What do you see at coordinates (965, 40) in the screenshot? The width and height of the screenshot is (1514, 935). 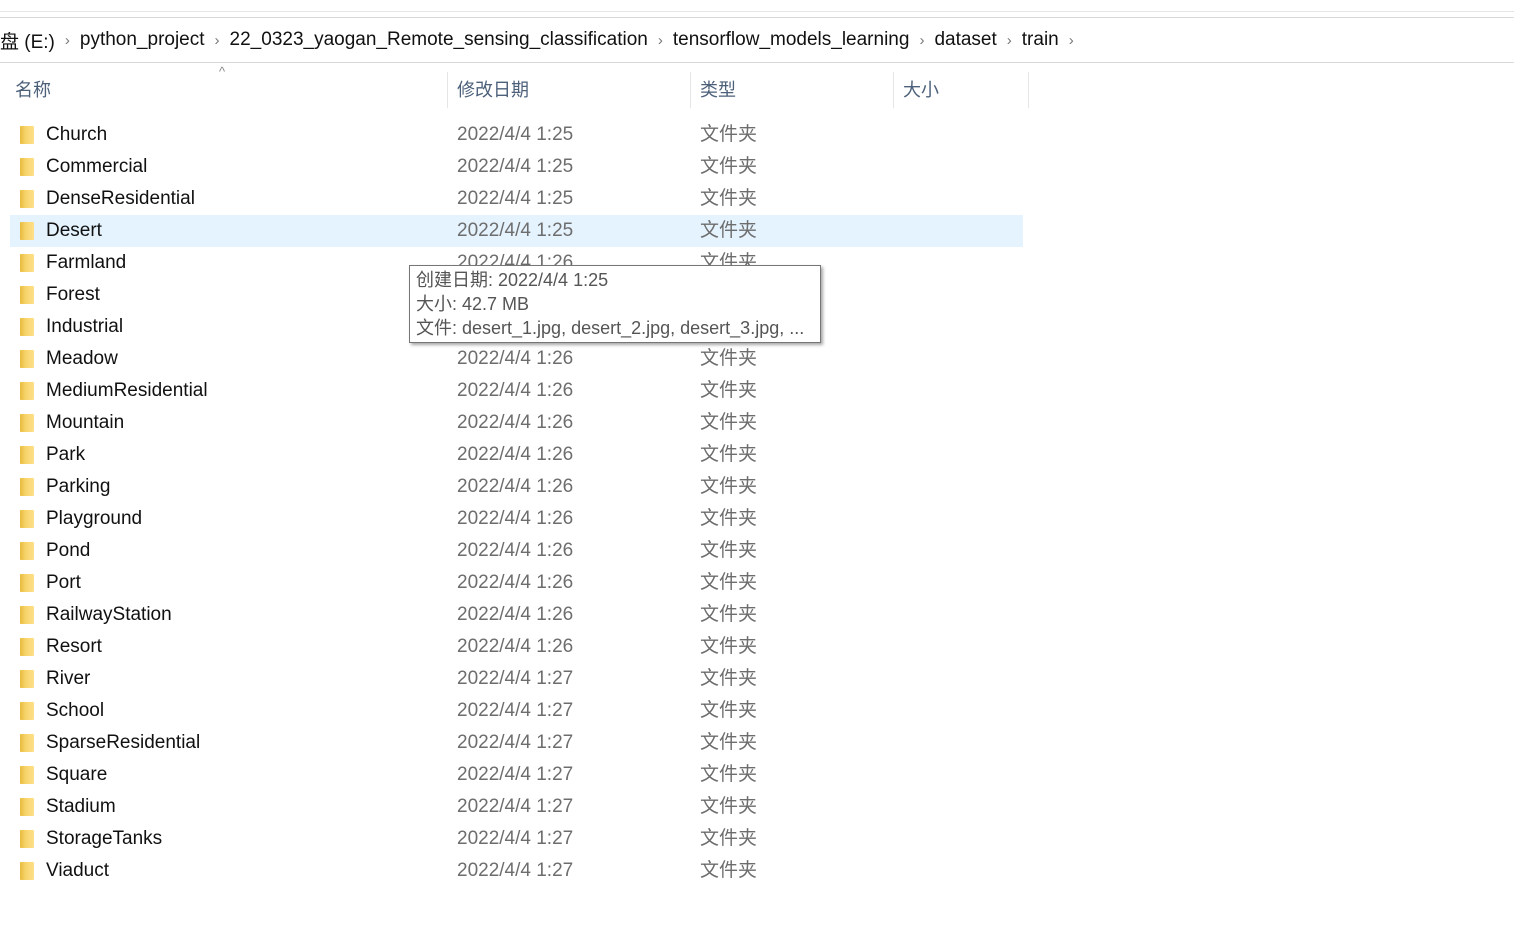 I see `breadcrumb-item: dataset` at bounding box center [965, 40].